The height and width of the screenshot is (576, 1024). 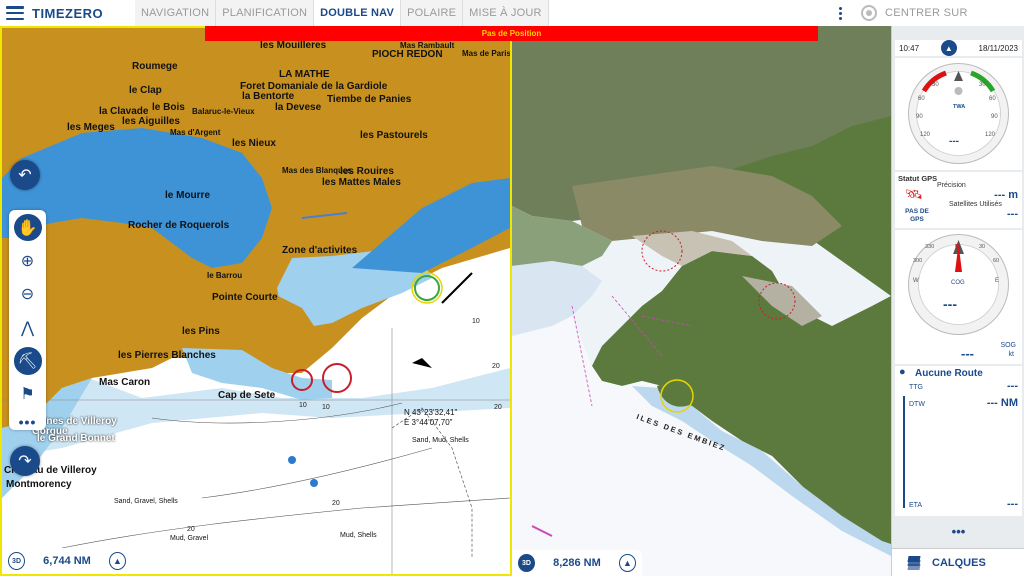 I want to click on layers-icon, so click(x=914, y=562).